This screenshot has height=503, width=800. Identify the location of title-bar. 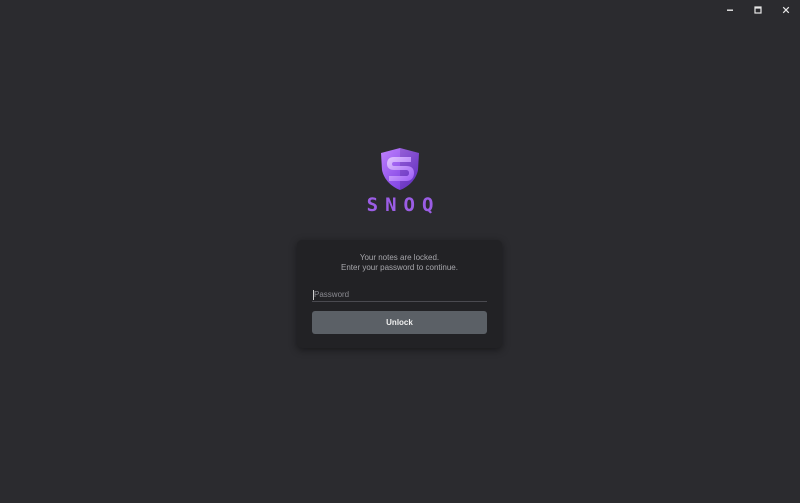
(758, 10).